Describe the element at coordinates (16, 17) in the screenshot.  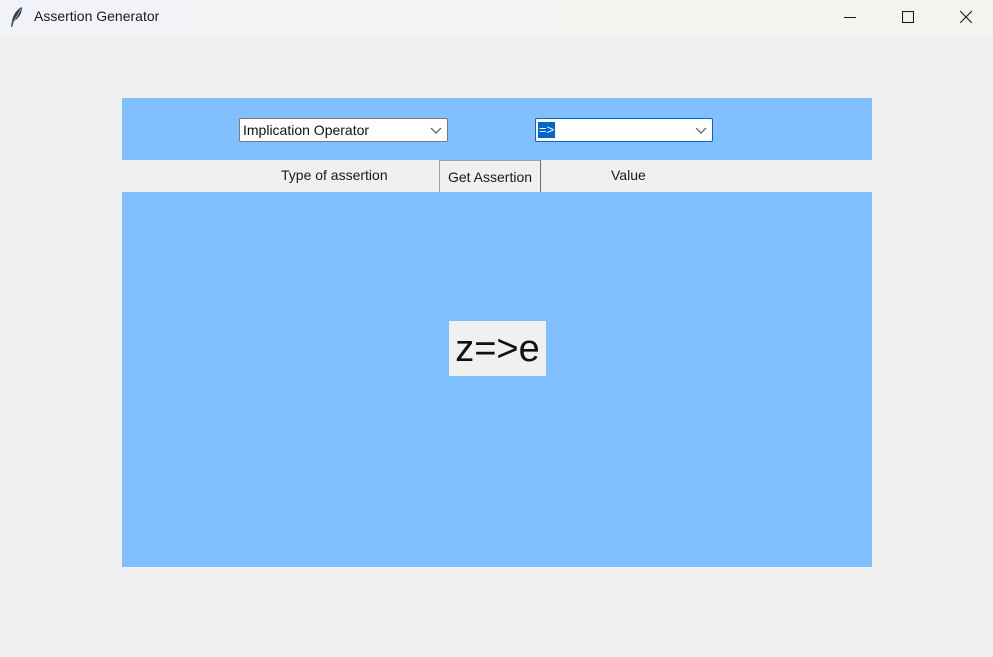
I see `feather-icon` at that location.